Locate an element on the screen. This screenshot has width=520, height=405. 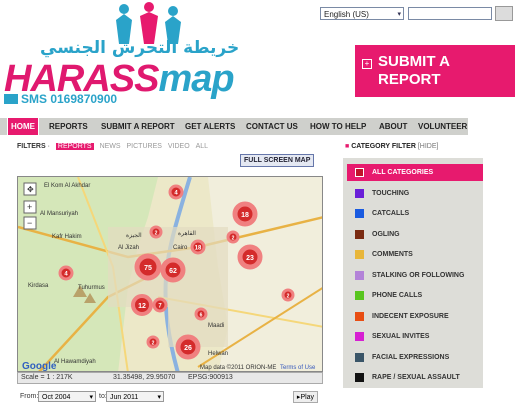
nav-about: ABOUT is located at coordinates (393, 126).